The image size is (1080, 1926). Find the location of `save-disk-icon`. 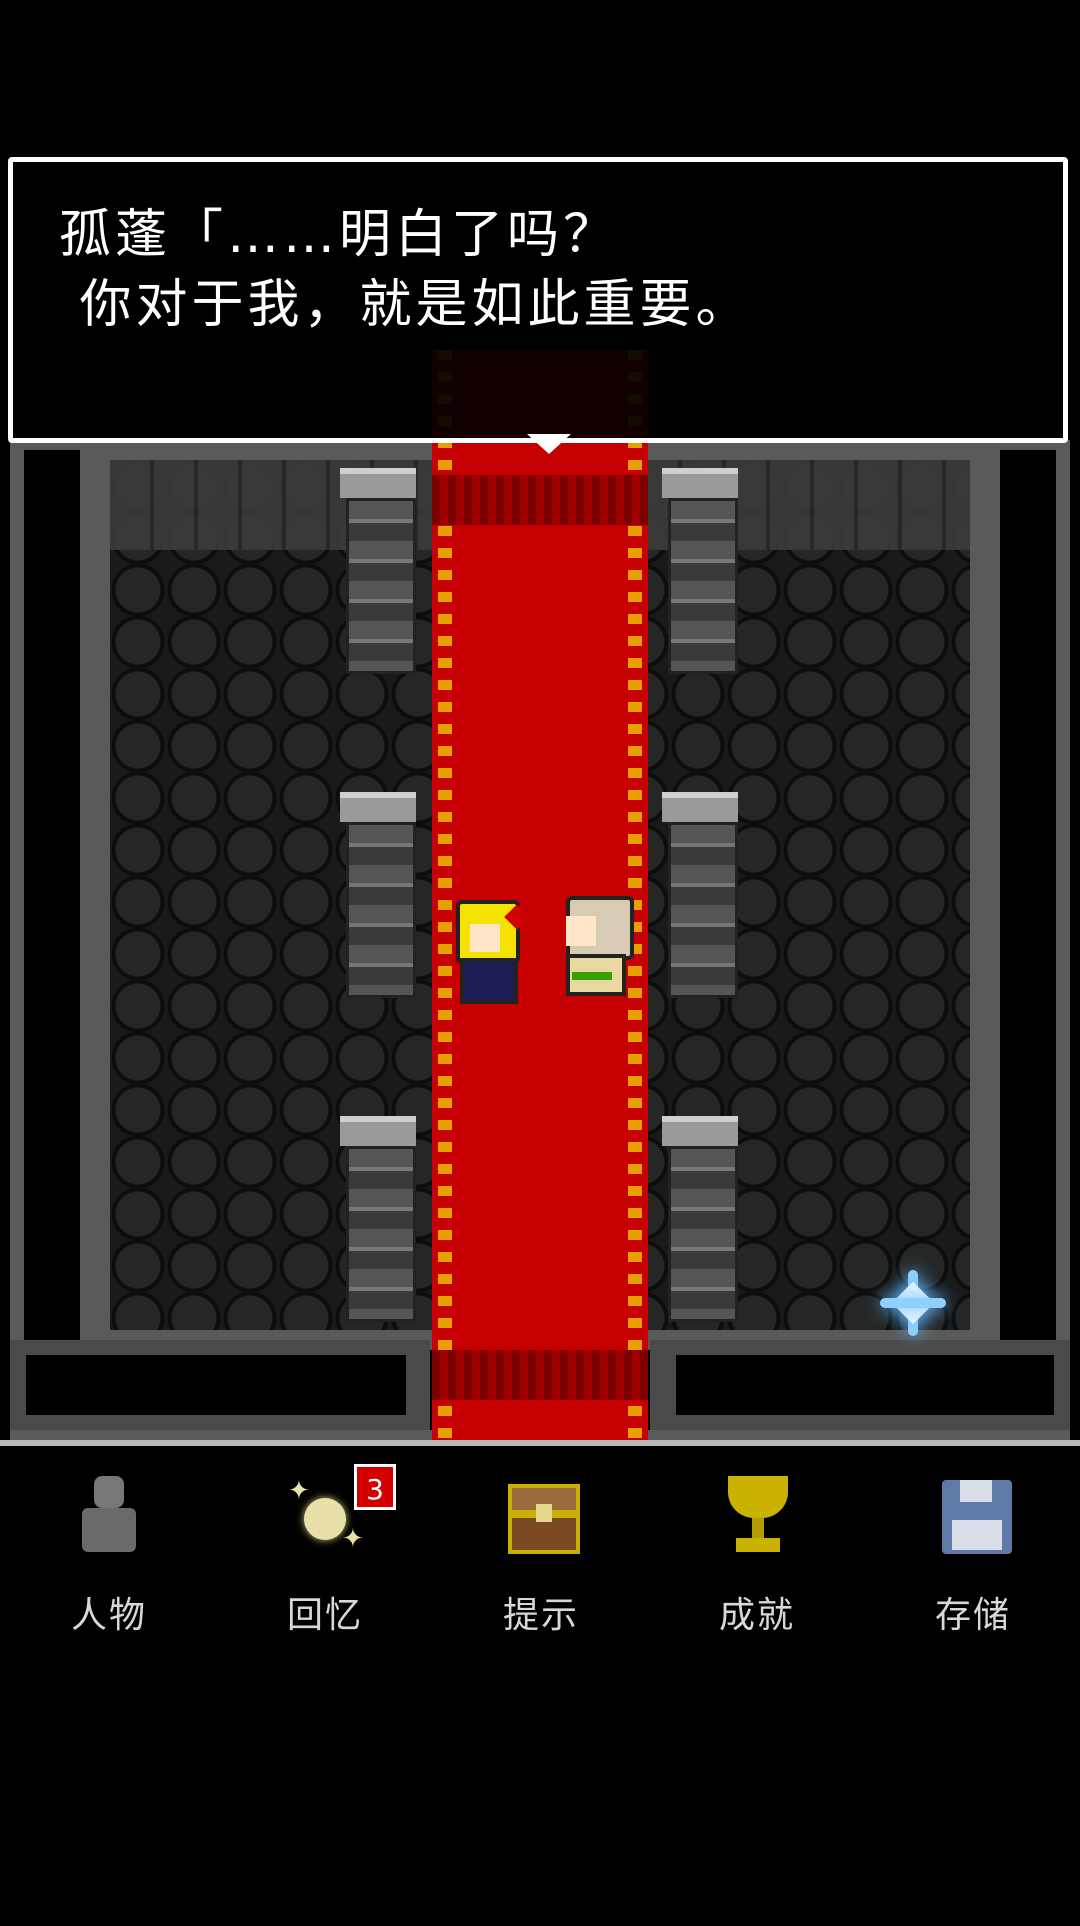

save-disk-icon is located at coordinates (974, 1518).